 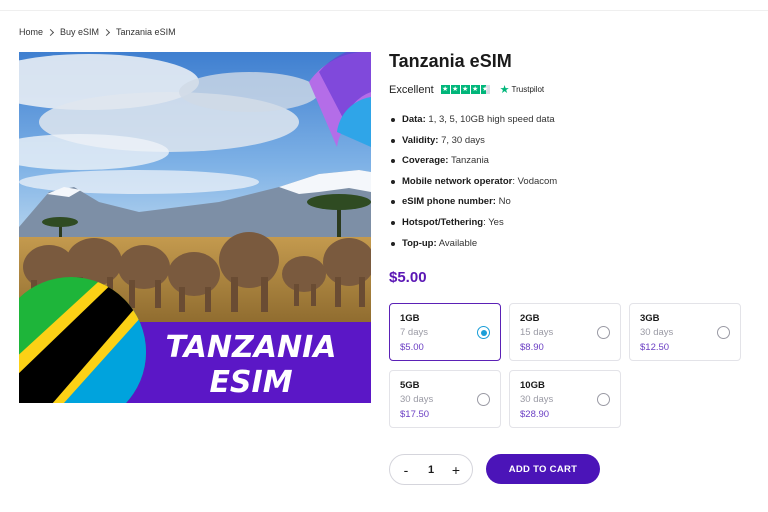 I want to click on trustpilot-star-icon: ★, so click(x=504, y=90).